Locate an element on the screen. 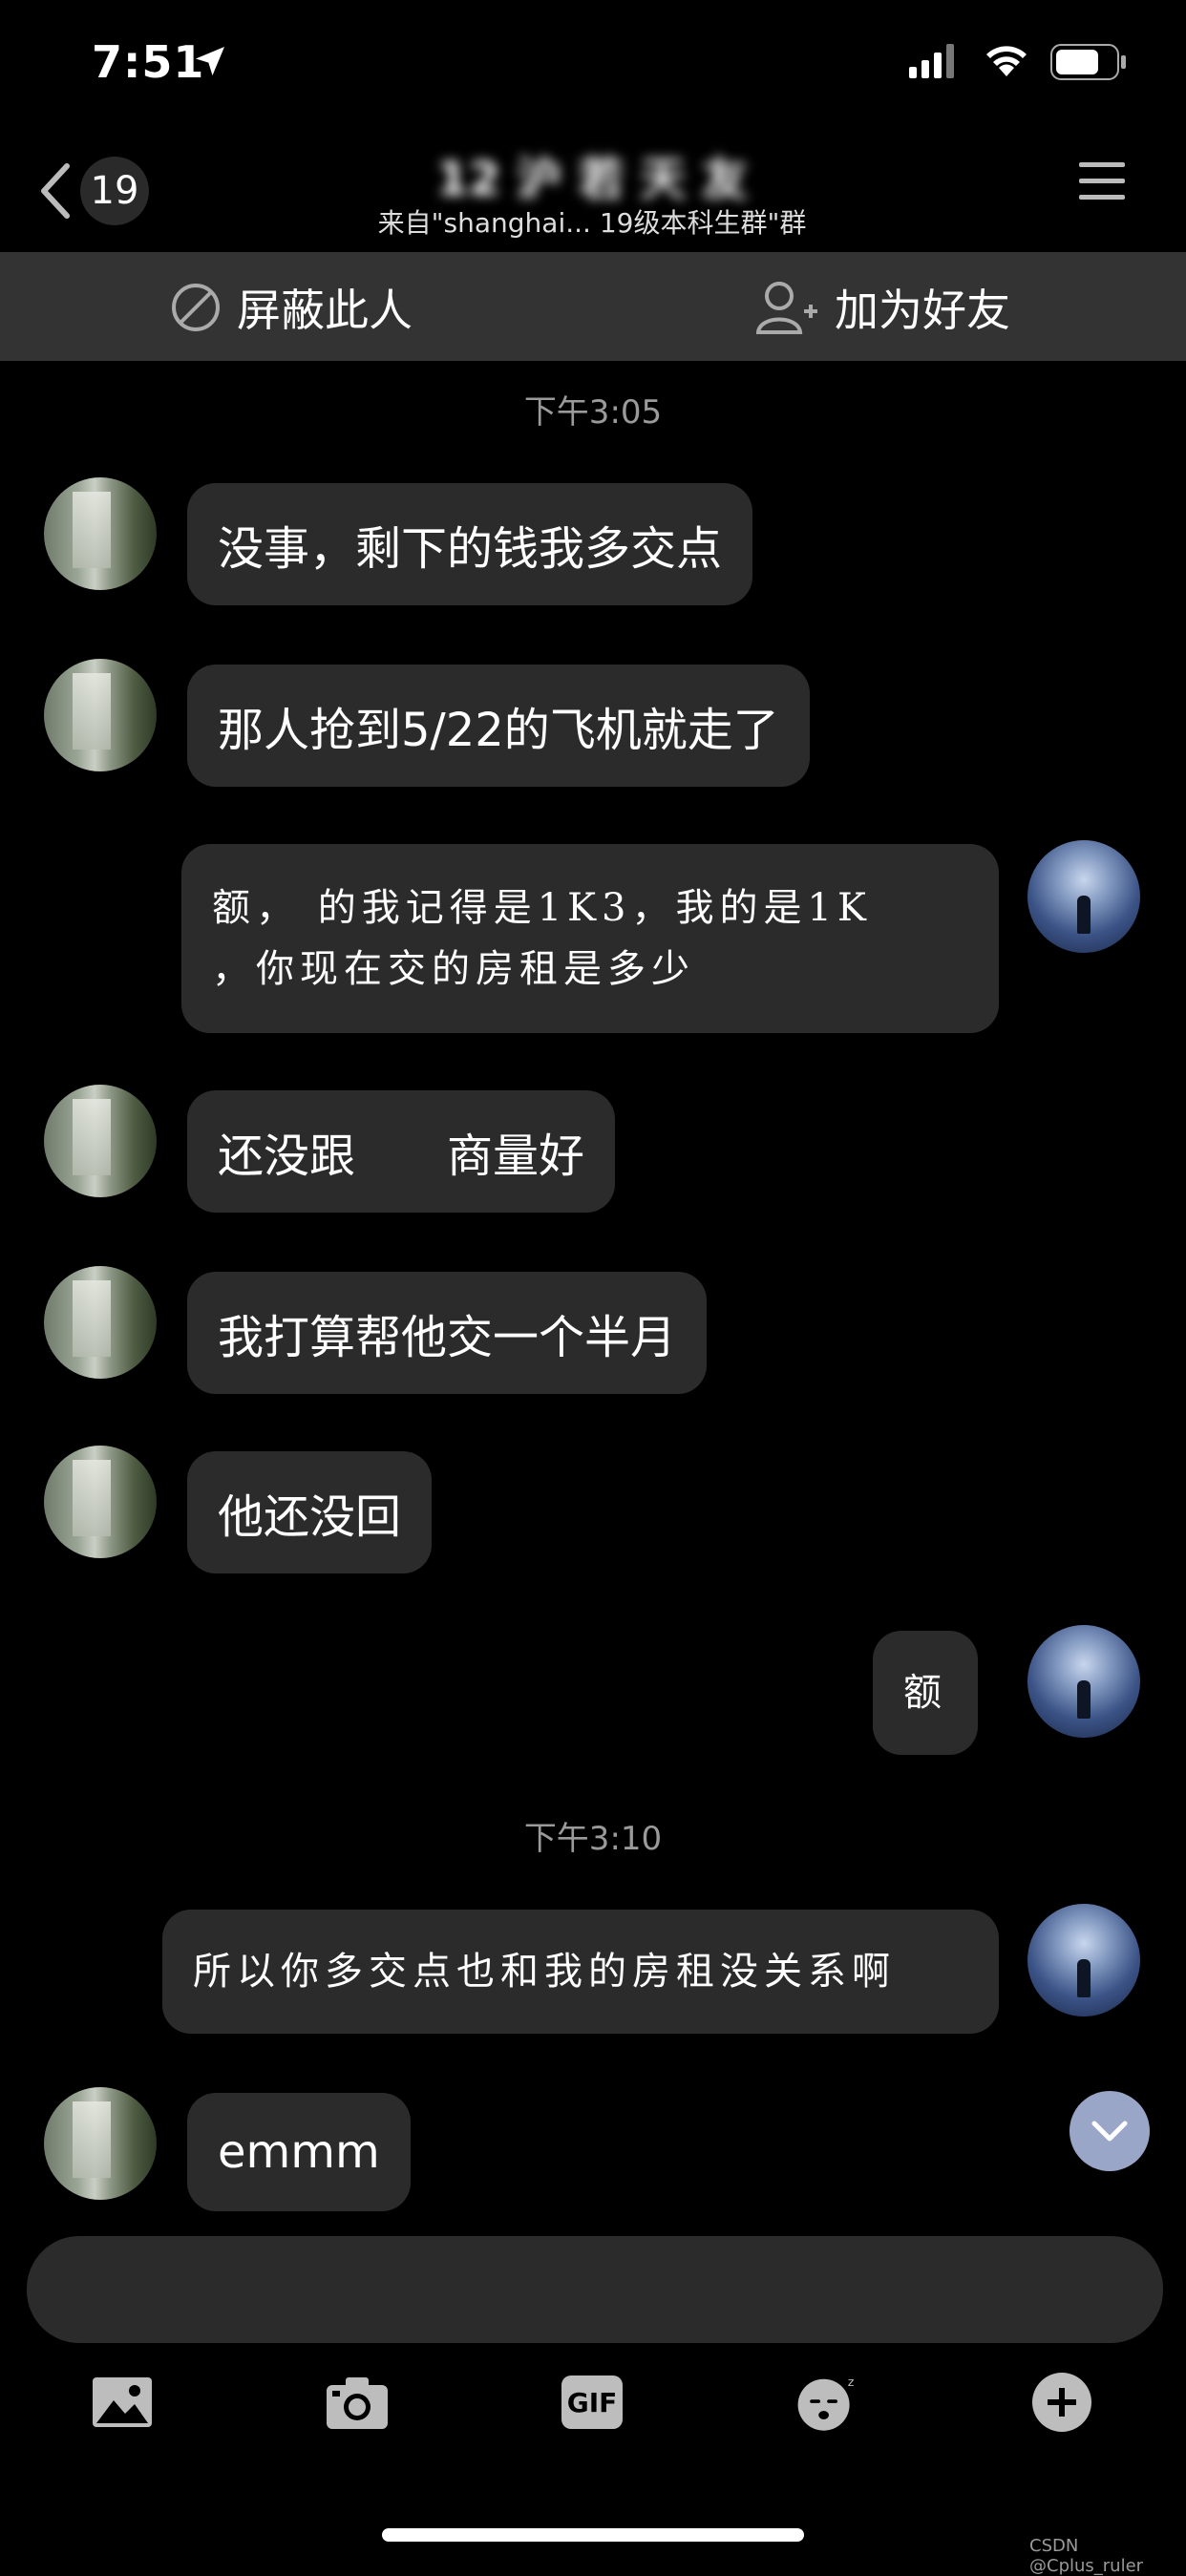 This screenshot has height=2576, width=1186. message-bubble: 所以你多交点也和我的房租没关系啊 is located at coordinates (580, 1972).